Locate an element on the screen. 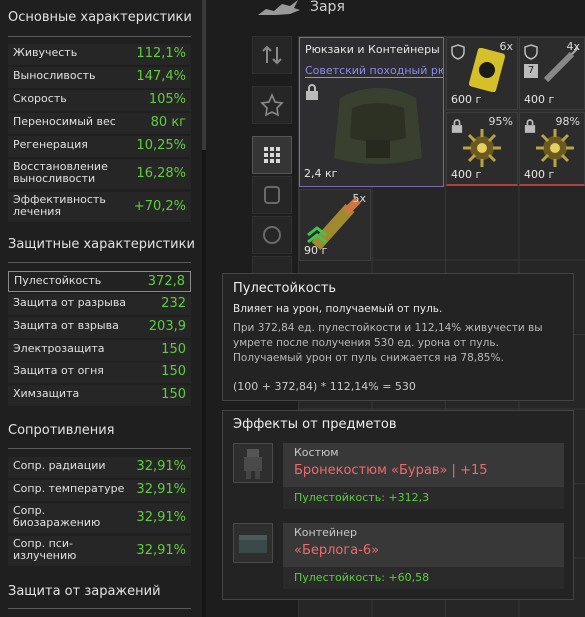  item-weight: 600 г is located at coordinates (466, 99).